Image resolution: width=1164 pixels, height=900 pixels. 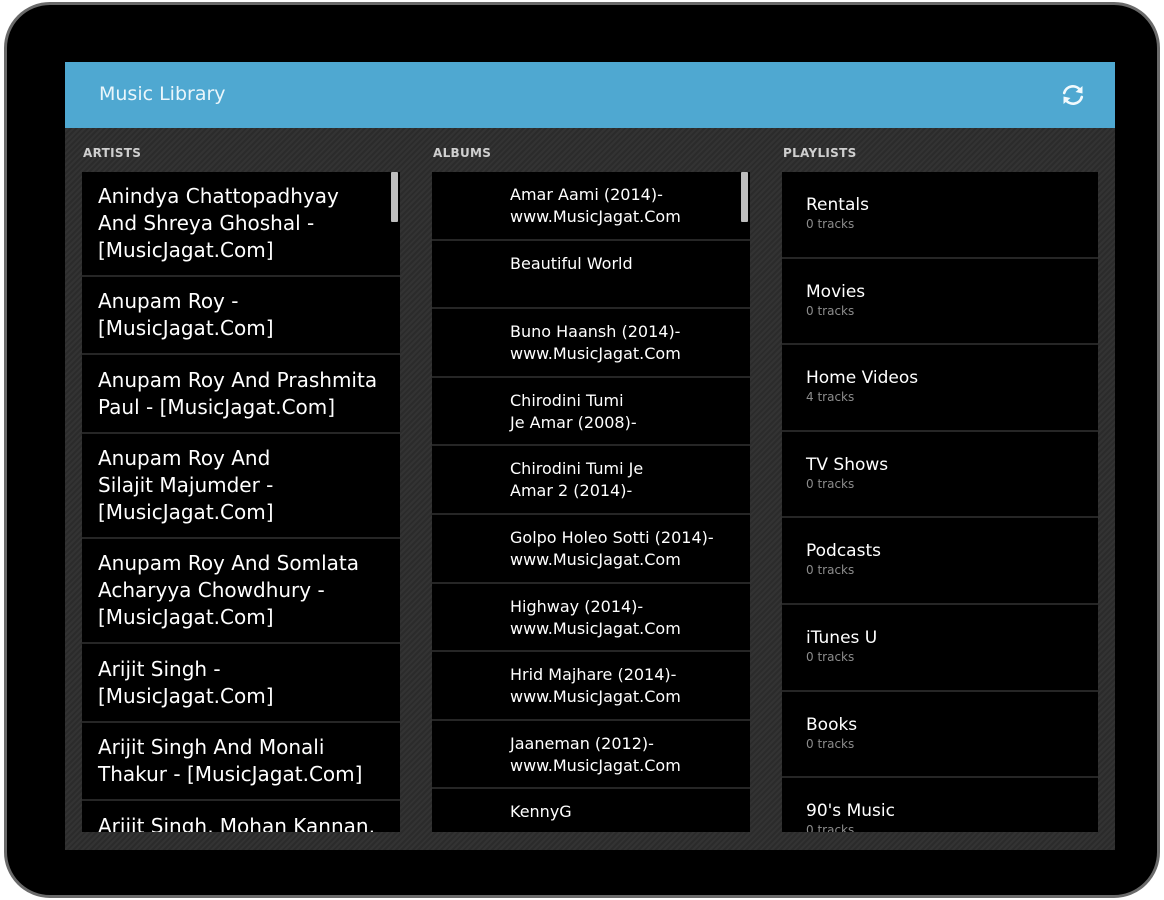 I want to click on playlist-name: 90's Music, so click(x=850, y=811).